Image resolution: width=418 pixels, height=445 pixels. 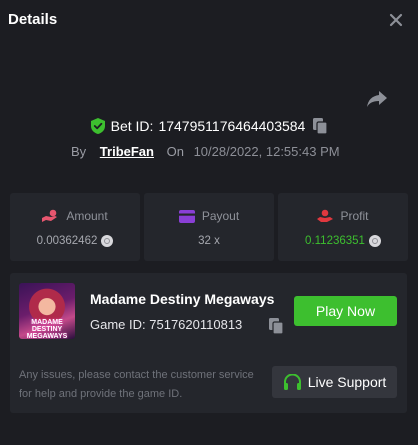 I want to click on user-link: TribeFan, so click(x=127, y=151).